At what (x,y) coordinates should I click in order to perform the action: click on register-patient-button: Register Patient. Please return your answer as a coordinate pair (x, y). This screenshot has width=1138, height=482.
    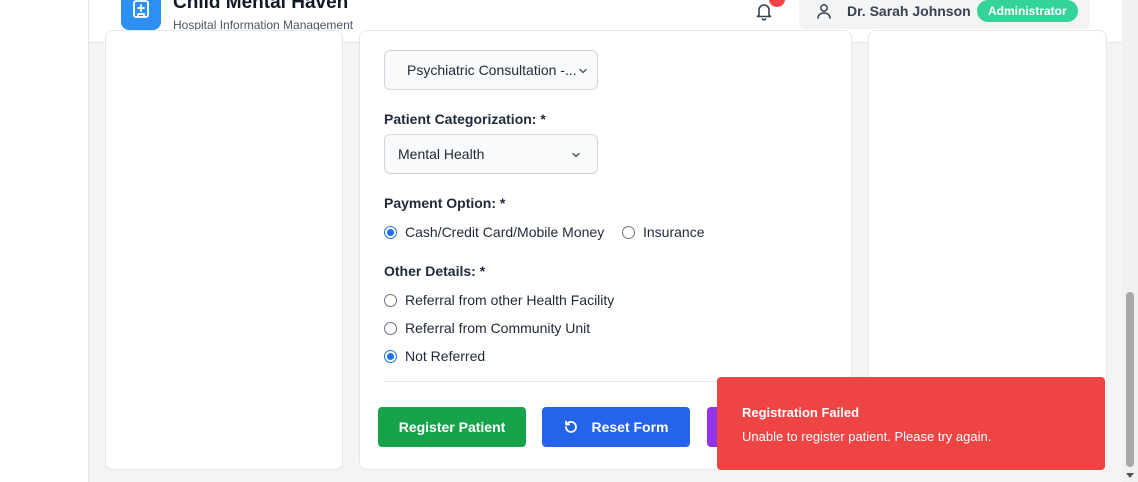
    Looking at the image, I should click on (452, 427).